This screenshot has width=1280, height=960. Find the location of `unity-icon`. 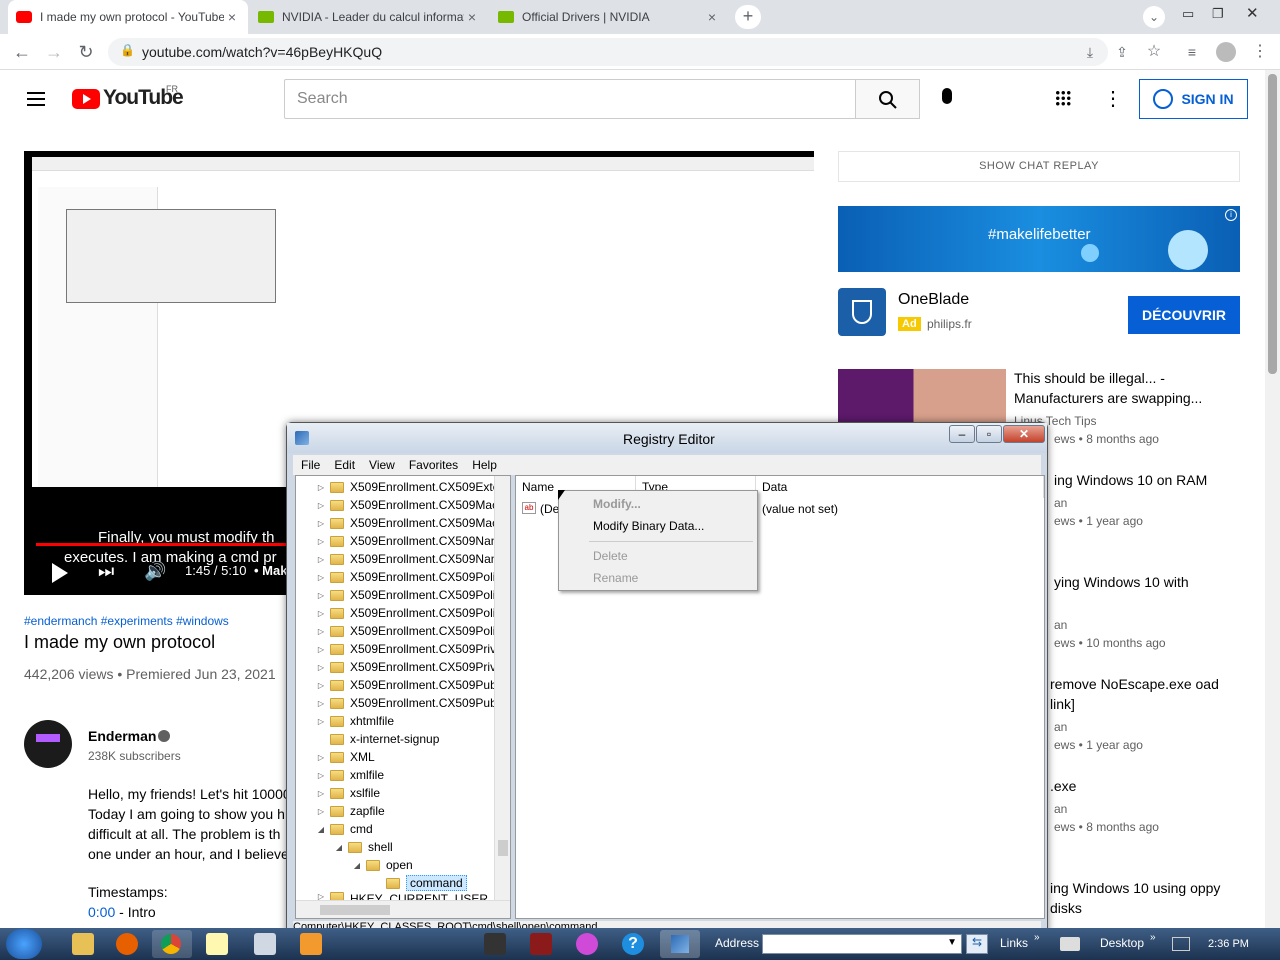

unity-icon is located at coordinates (495, 944).